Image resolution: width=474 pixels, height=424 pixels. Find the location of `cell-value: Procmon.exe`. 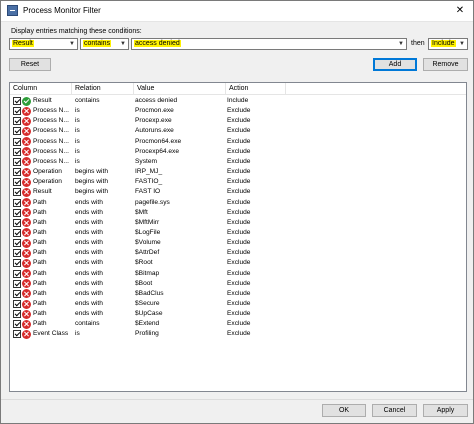

cell-value: Procmon.exe is located at coordinates (154, 111).